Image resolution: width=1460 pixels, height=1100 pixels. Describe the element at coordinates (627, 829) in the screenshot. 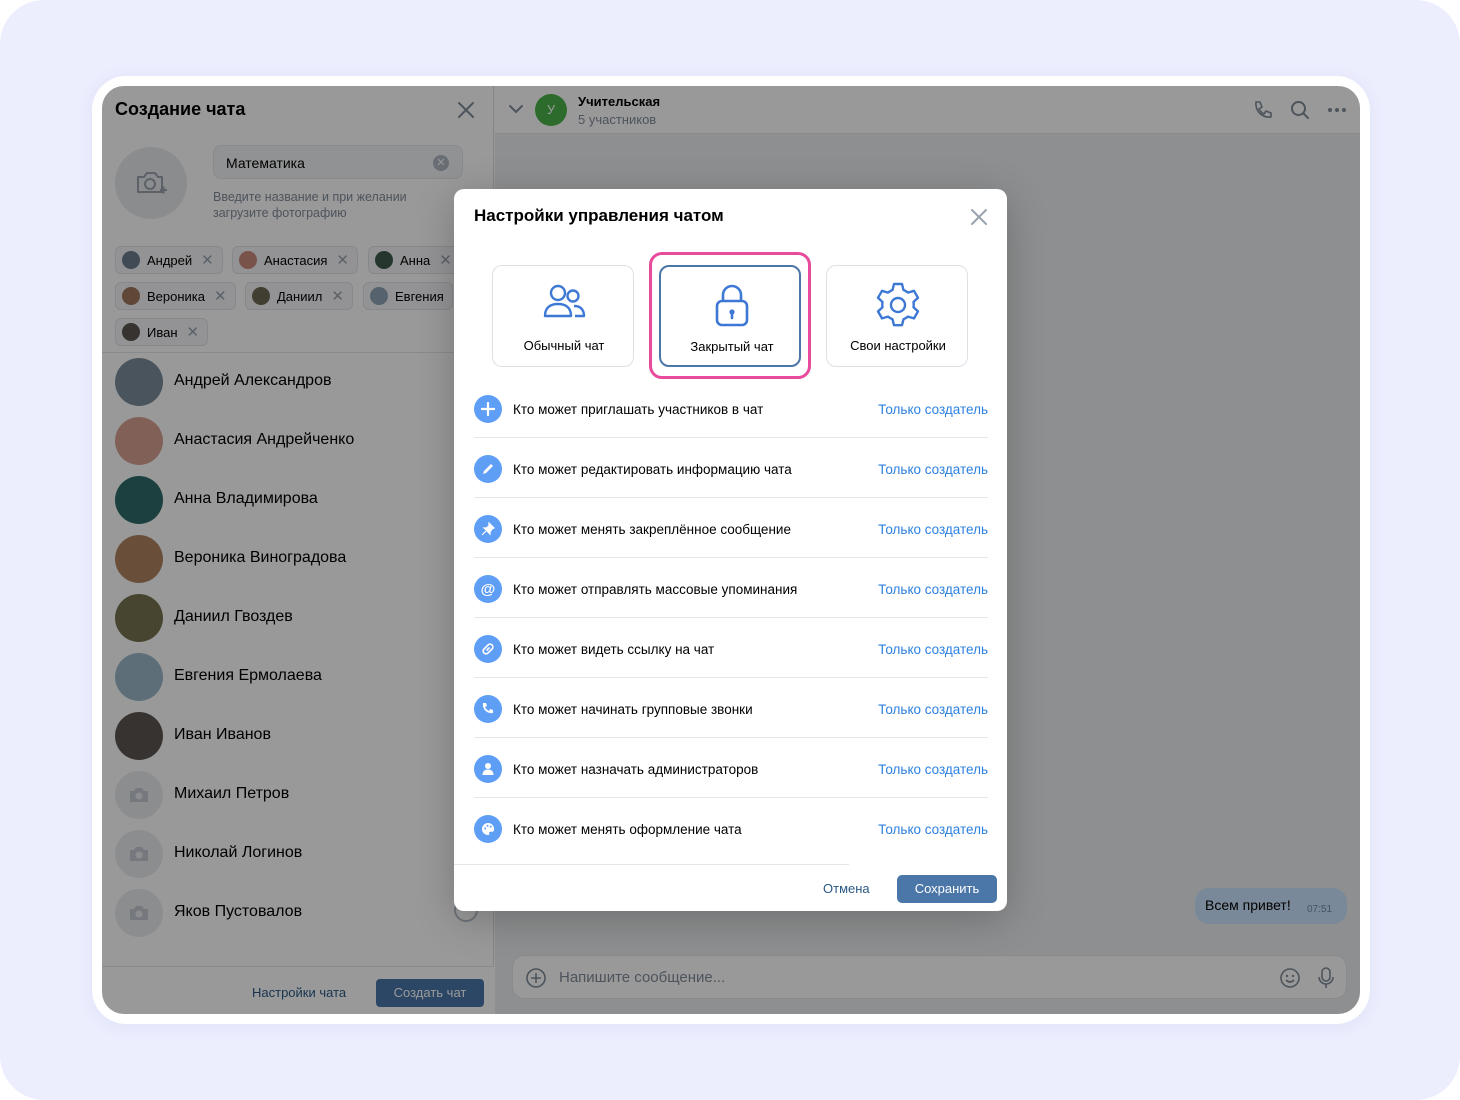

I see `permission-label: Кто может менять оформление чата` at that location.